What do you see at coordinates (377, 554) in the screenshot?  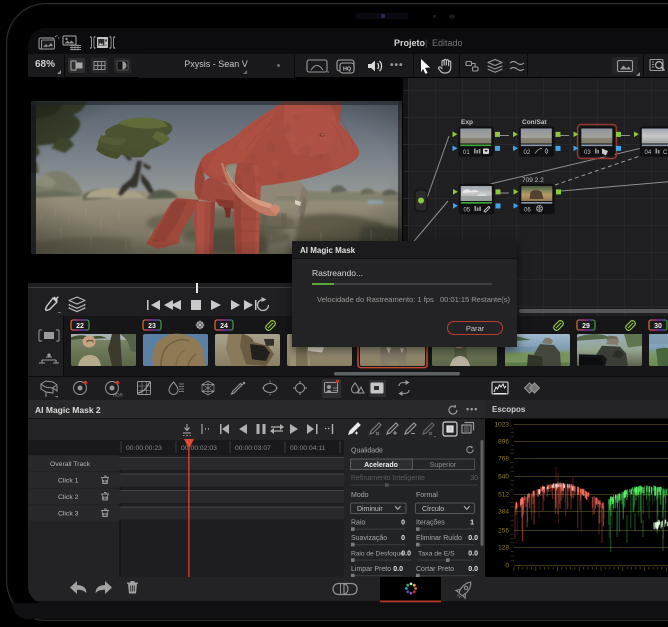 I see `svg-text: Raio de Desfoque` at bounding box center [377, 554].